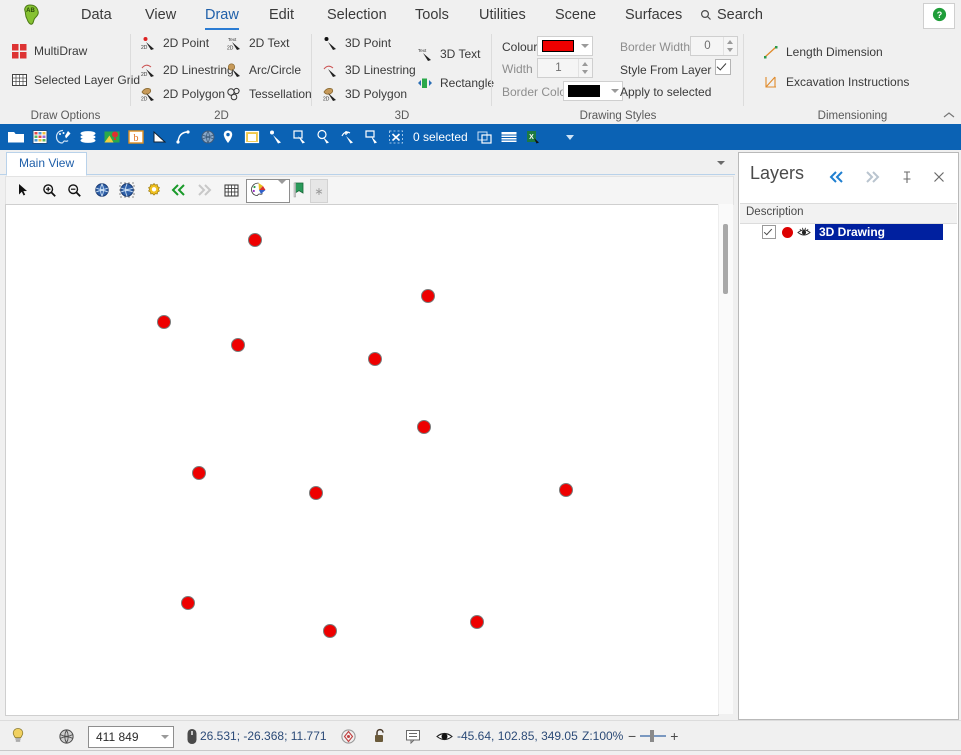 The width and height of the screenshot is (961, 755). What do you see at coordinates (502, 15) in the screenshot?
I see `tab-utilities: Utilities` at bounding box center [502, 15].